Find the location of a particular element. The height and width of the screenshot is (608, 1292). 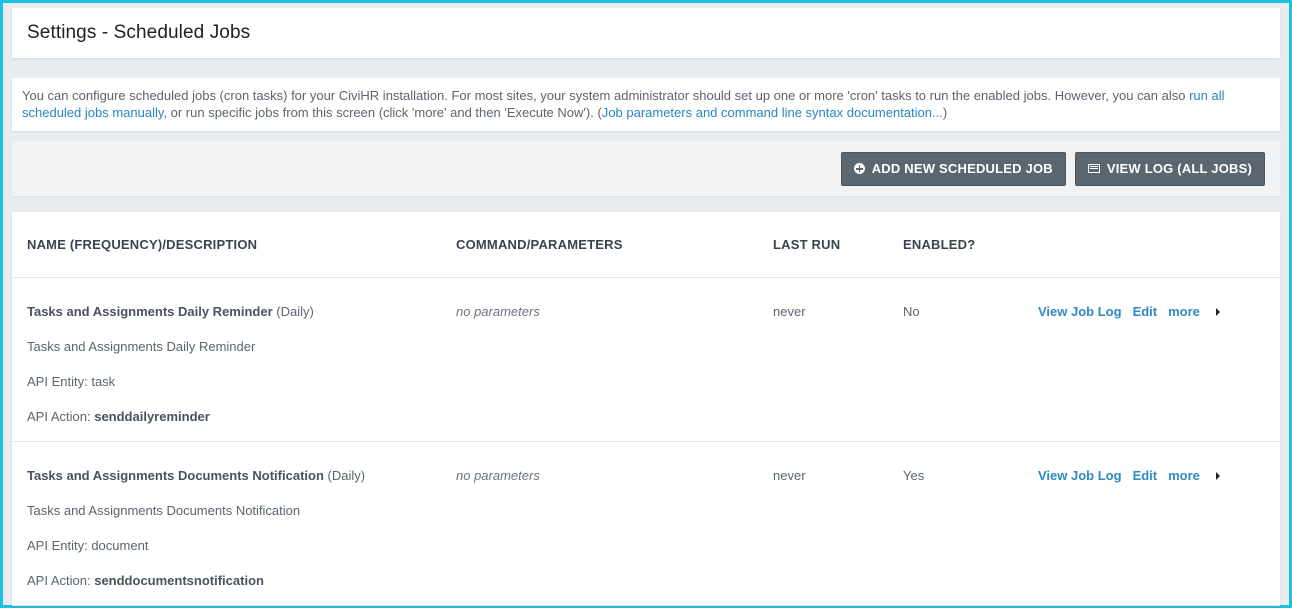

job-entity: API Entity: task is located at coordinates (71, 381).